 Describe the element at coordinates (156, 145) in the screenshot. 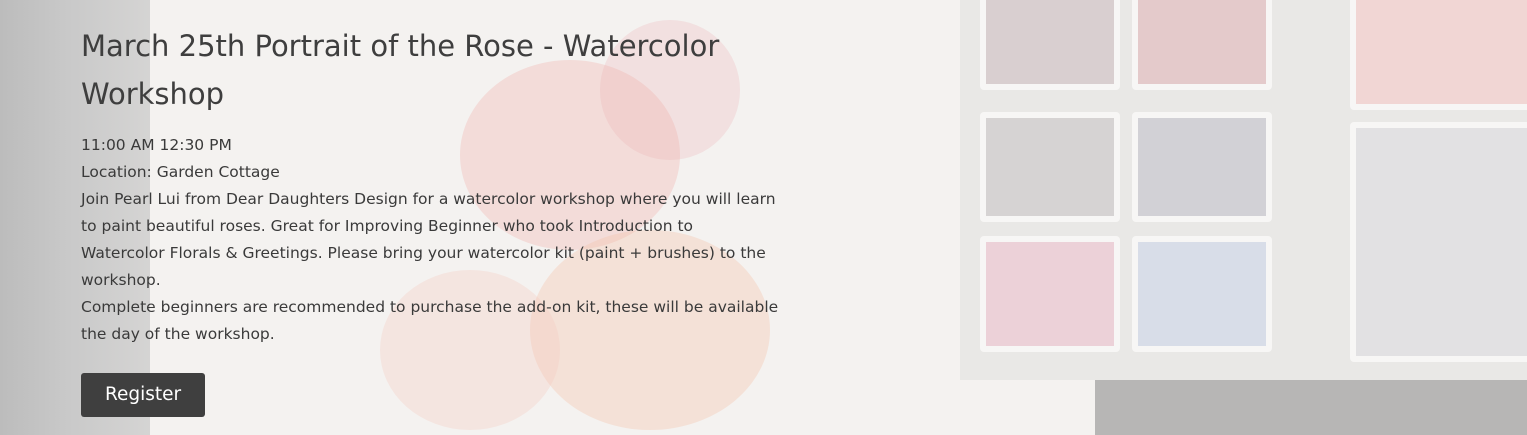

I see `event-time: 11:00 AM 12:30 PM` at that location.